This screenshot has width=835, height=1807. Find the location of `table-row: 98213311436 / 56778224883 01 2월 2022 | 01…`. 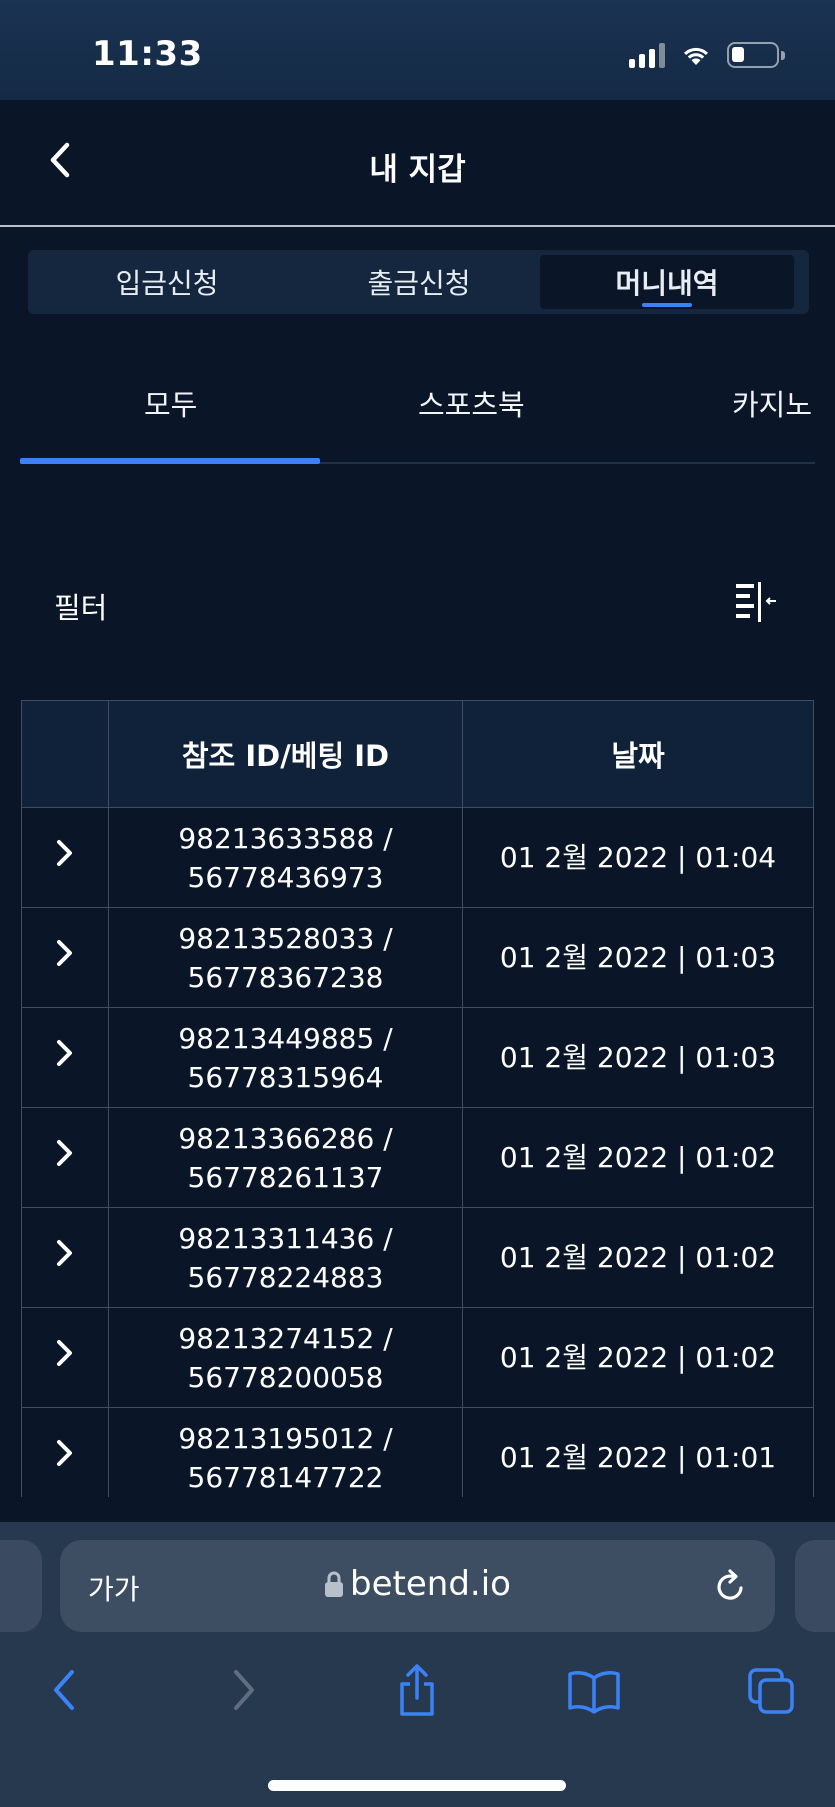

table-row: 98213311436 / 56778224883 01 2월 2022 | 01… is located at coordinates (417, 1257).